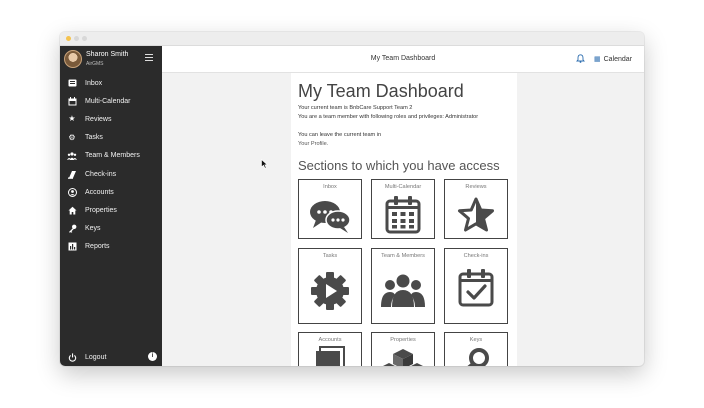 This screenshot has height=408, width=704. Describe the element at coordinates (95, 64) in the screenshot. I see `user-org: AirGMS` at that location.